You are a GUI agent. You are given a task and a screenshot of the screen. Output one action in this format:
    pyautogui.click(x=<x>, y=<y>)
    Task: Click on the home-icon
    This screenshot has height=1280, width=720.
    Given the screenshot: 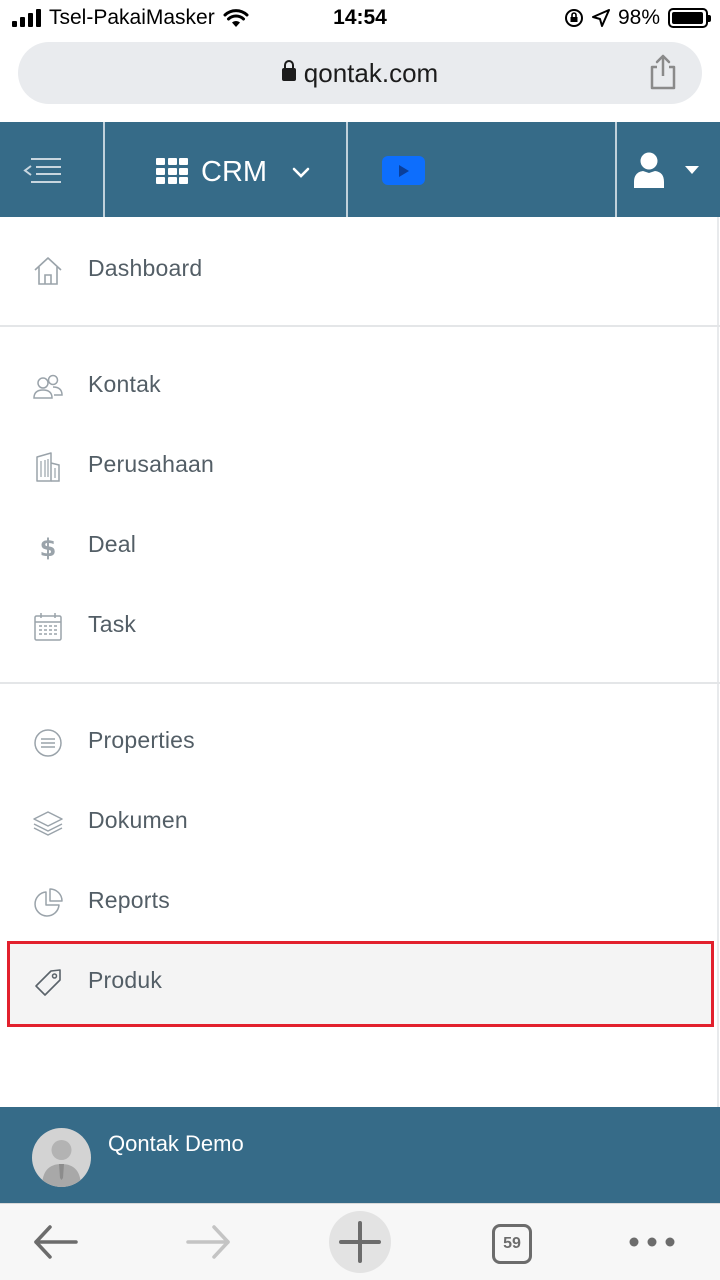 What is the action you would take?
    pyautogui.click(x=48, y=271)
    